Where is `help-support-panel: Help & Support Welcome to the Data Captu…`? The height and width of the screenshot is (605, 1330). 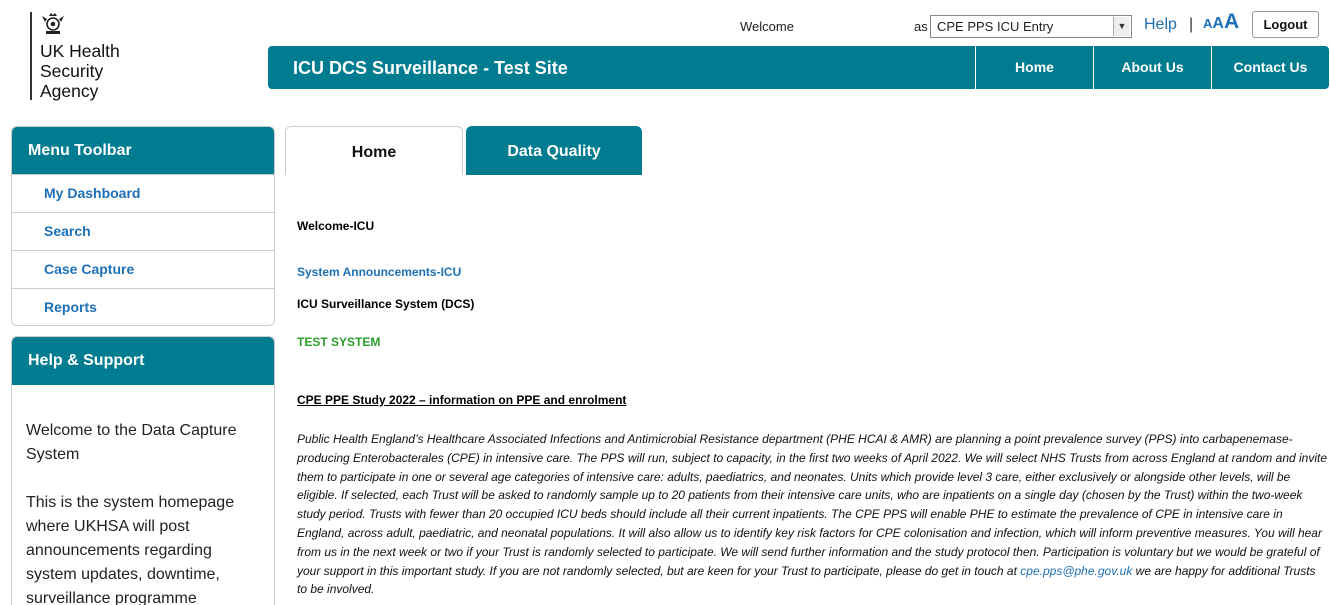 help-support-panel: Help & Support Welcome to the Data Captu… is located at coordinates (143, 470).